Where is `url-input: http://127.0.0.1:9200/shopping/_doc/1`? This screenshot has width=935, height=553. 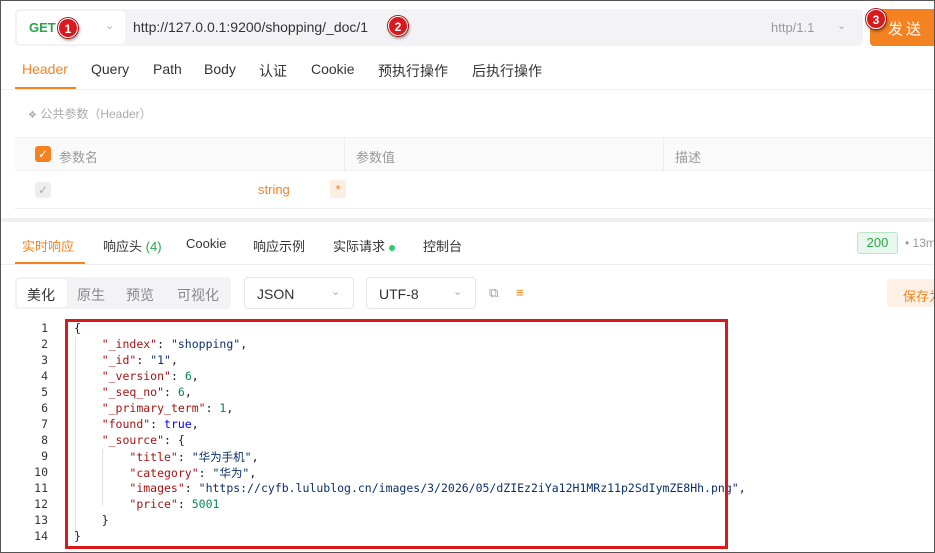 url-input: http://127.0.0.1:9200/shopping/_doc/1 is located at coordinates (250, 27).